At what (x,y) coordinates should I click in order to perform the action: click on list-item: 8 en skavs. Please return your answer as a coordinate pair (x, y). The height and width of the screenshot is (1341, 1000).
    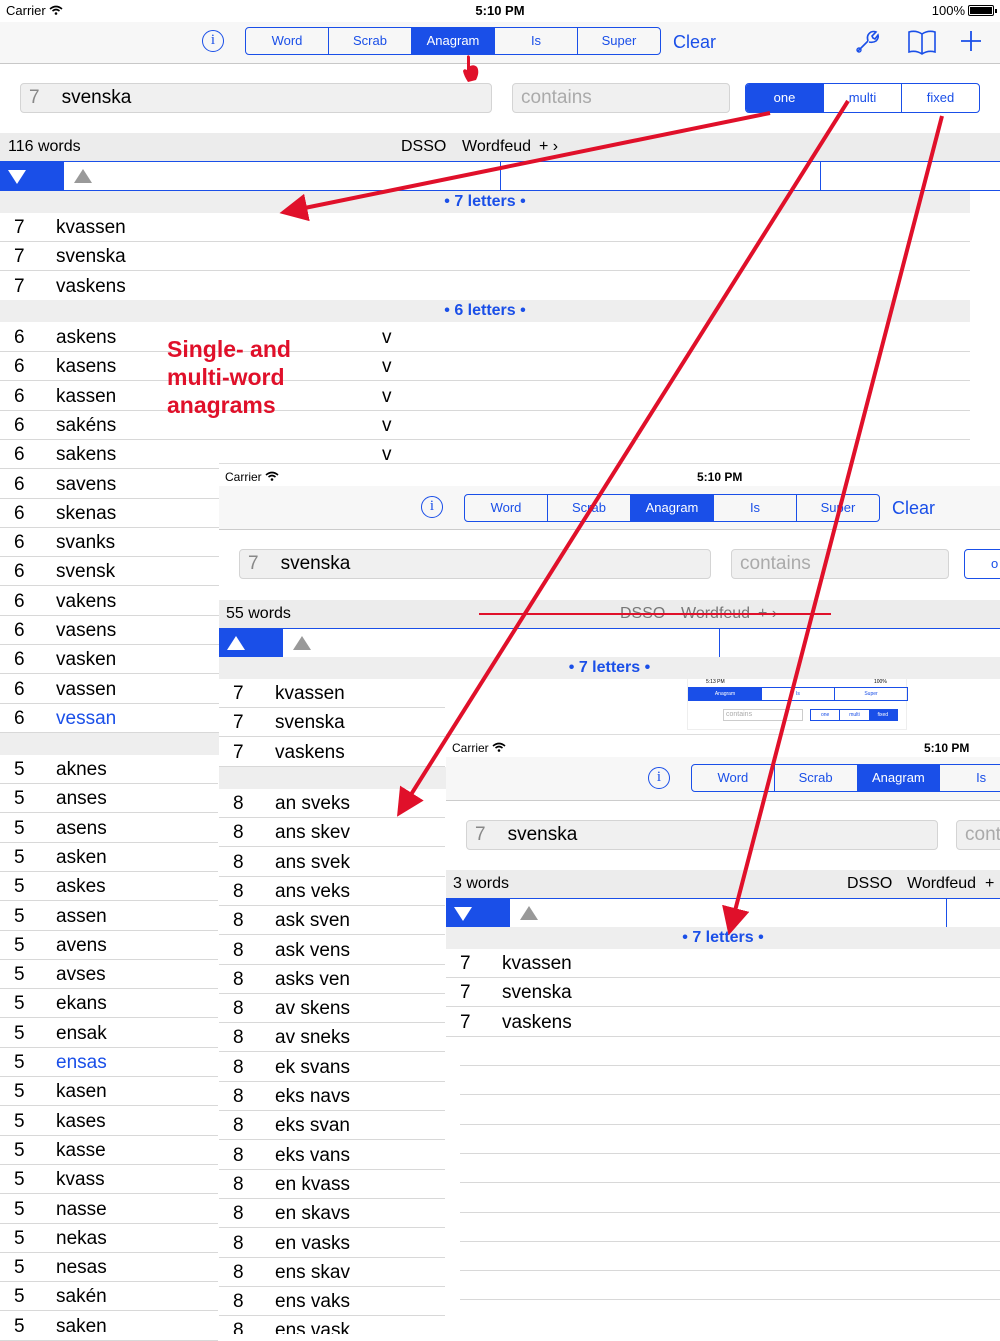
    Looking at the image, I should click on (332, 1214).